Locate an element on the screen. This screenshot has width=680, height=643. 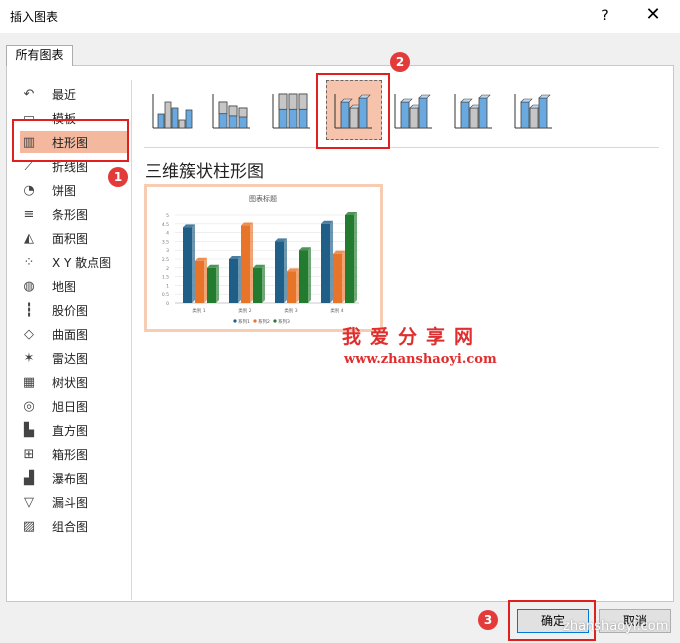
highlight-box-subtype is located at coordinates (353, 111).